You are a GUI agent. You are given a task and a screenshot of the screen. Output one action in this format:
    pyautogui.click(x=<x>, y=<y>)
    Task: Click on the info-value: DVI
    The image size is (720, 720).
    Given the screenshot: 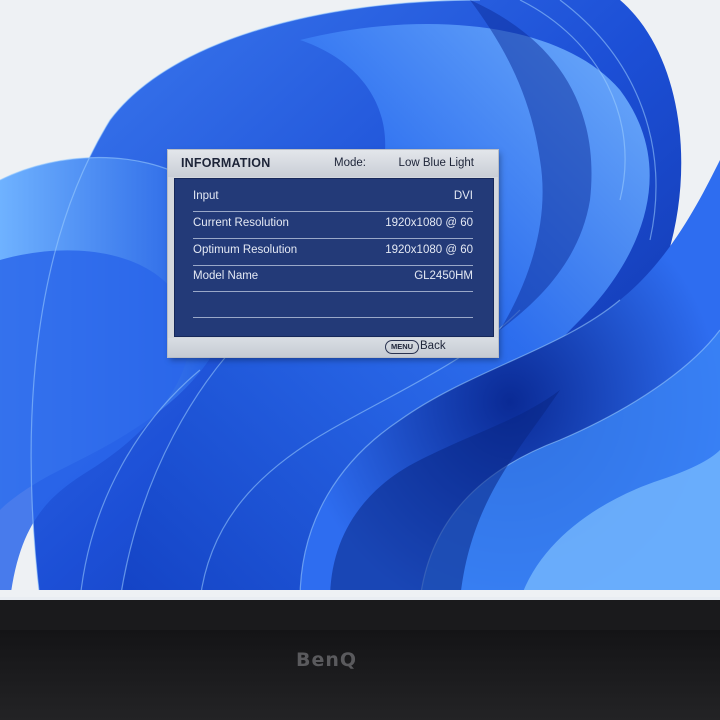 What is the action you would take?
    pyautogui.click(x=463, y=196)
    